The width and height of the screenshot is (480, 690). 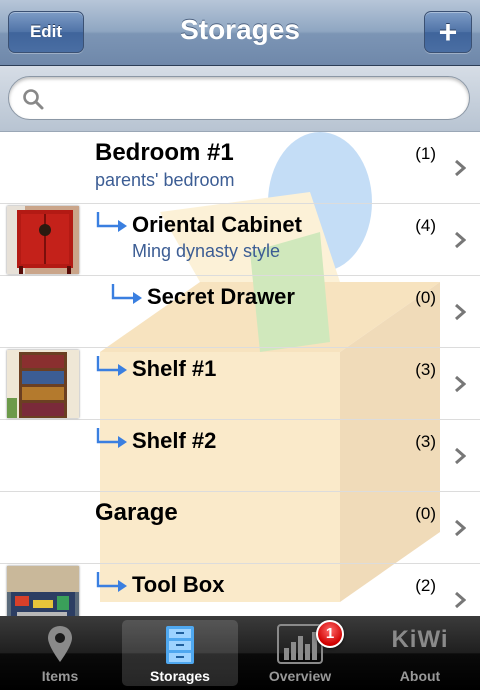 I want to click on bookshelf-photo-thumbnail, so click(x=43, y=384).